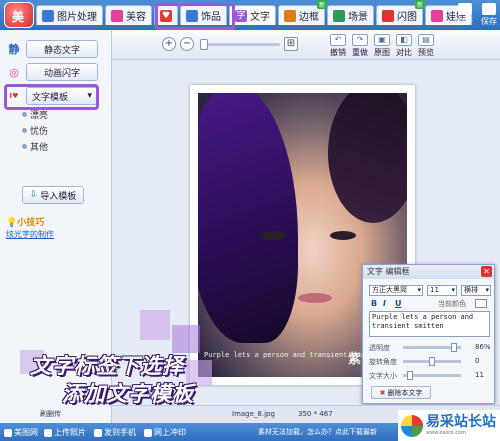  I want to click on fit-icon: ⊞, so click(291, 44).